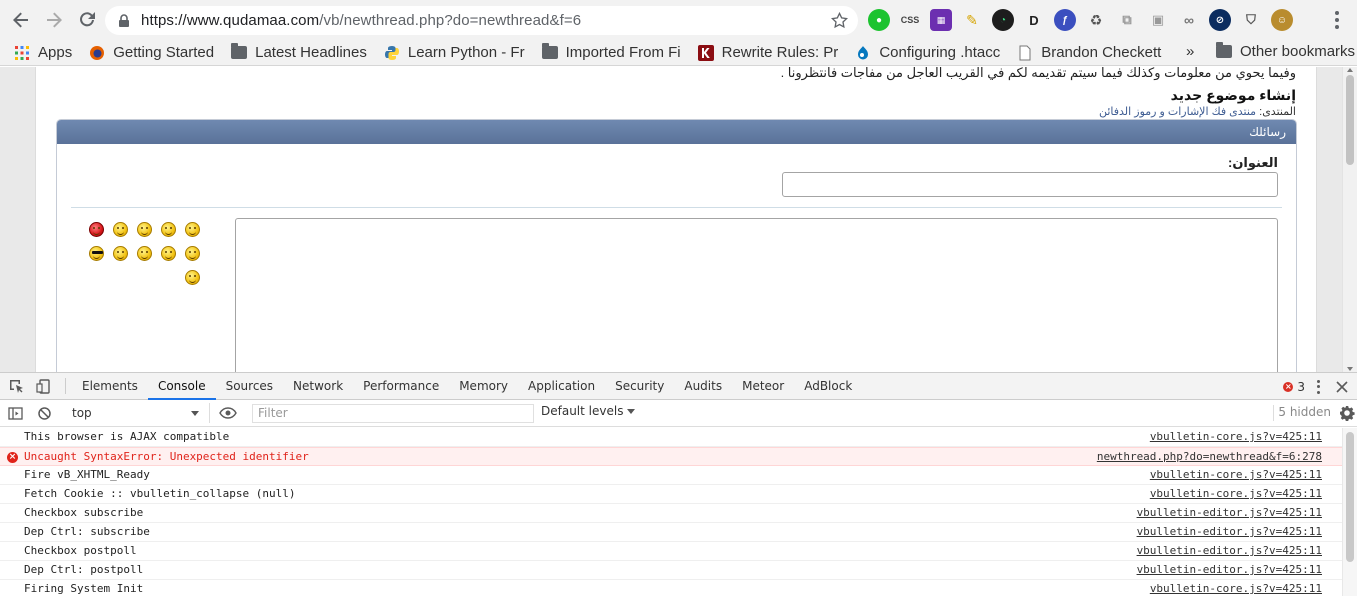 The height and width of the screenshot is (596, 1357). I want to click on device-toolbar-icon, so click(43, 386).